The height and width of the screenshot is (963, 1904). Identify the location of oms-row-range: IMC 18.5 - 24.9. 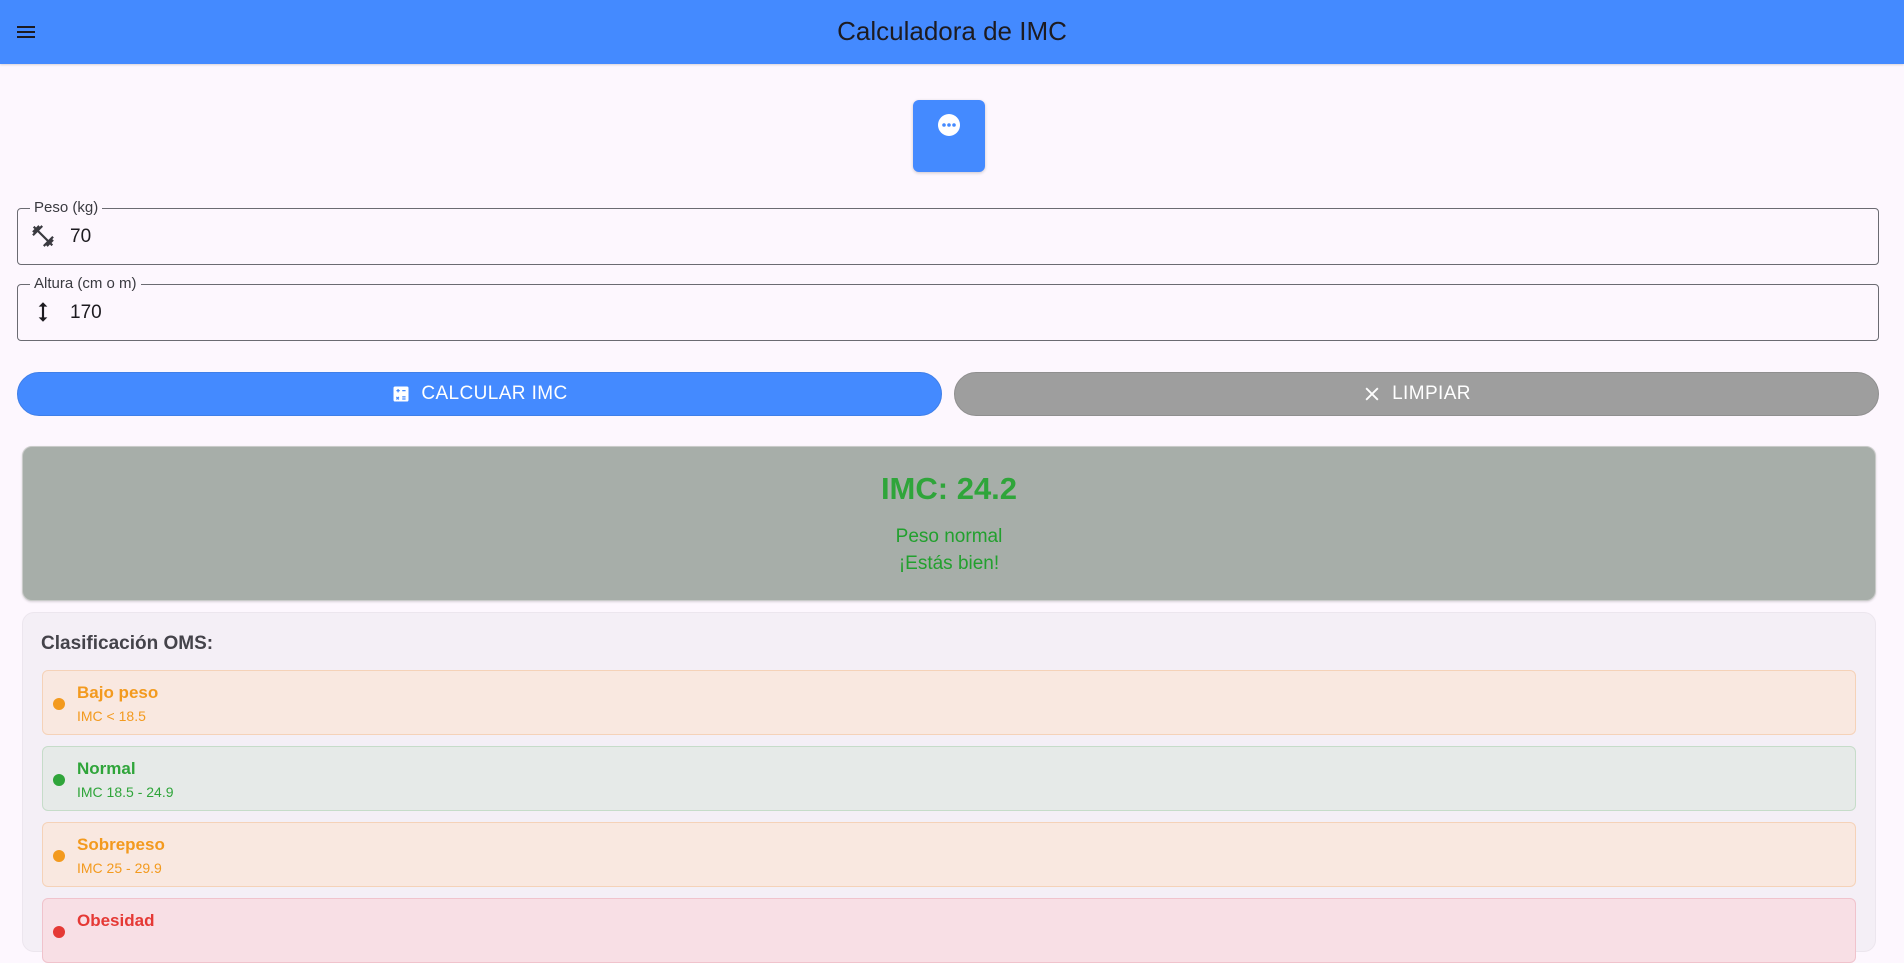
(125, 792).